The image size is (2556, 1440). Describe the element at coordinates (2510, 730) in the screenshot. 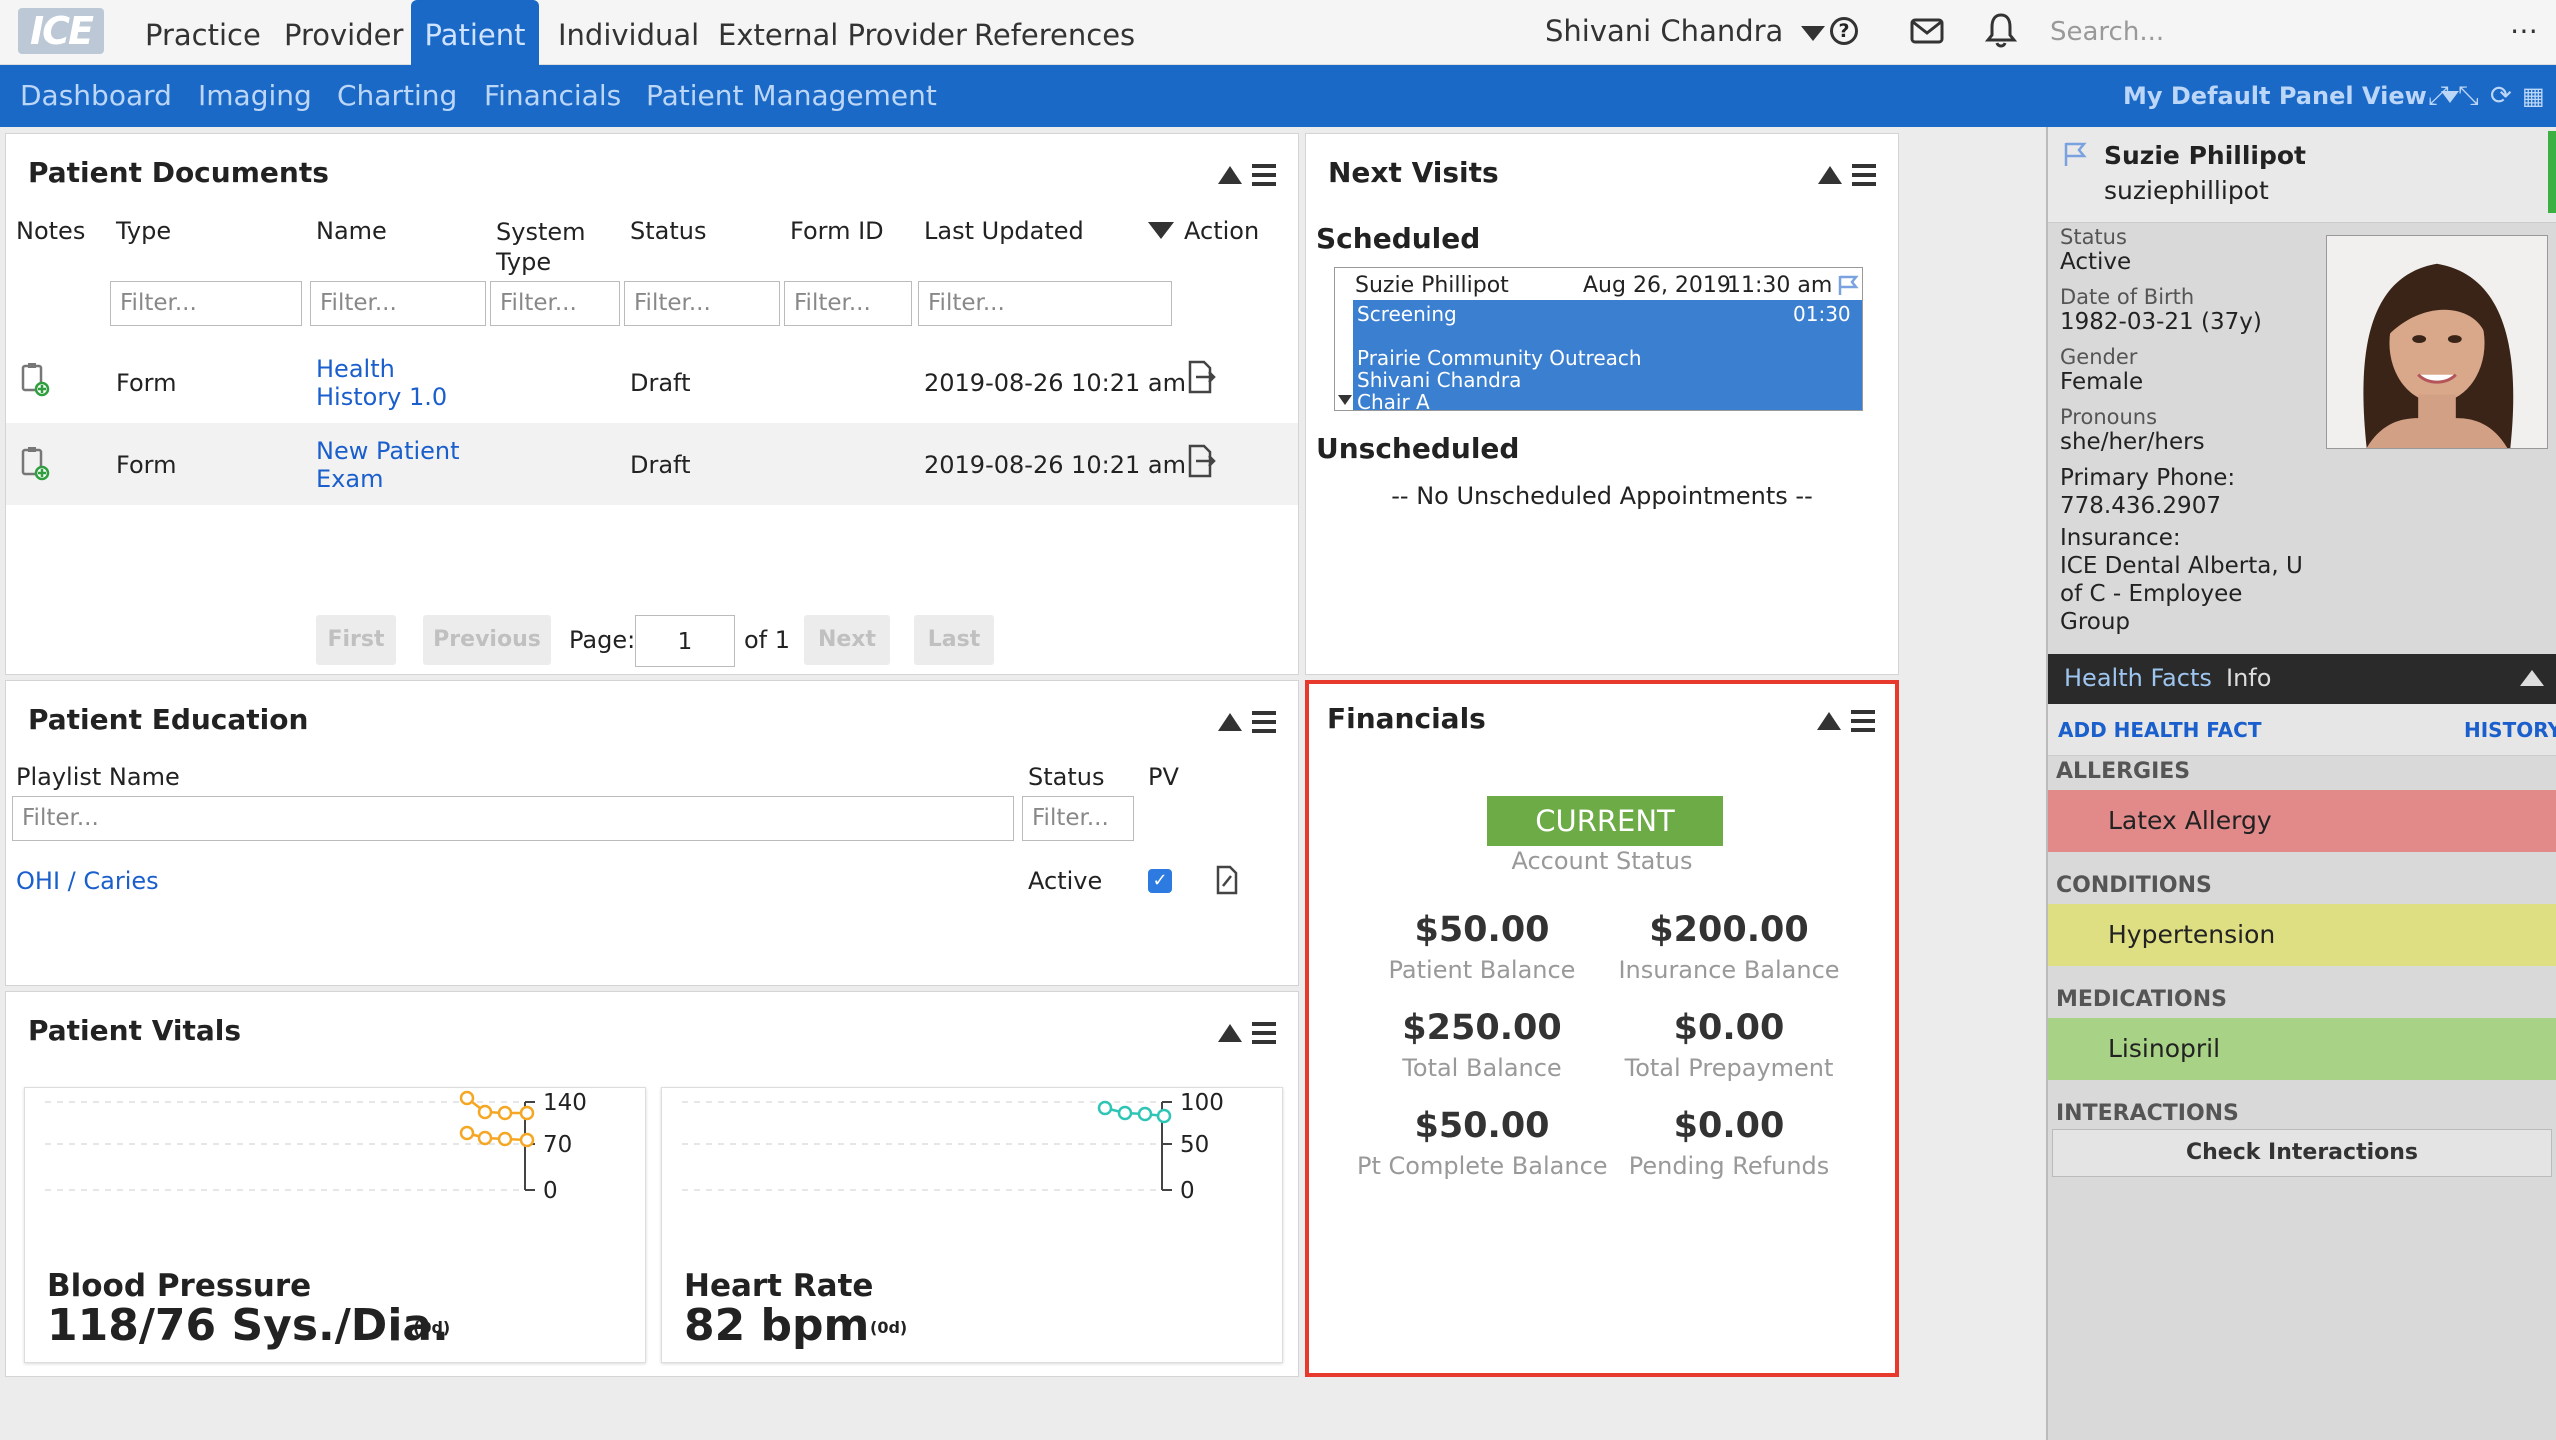

I see `history-button: HISTORY` at that location.